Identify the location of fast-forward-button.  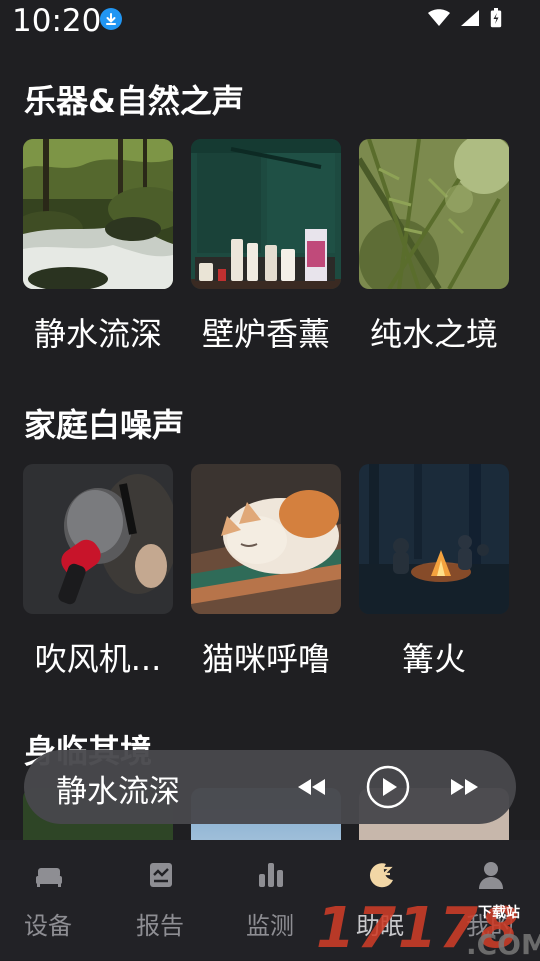
(464, 787).